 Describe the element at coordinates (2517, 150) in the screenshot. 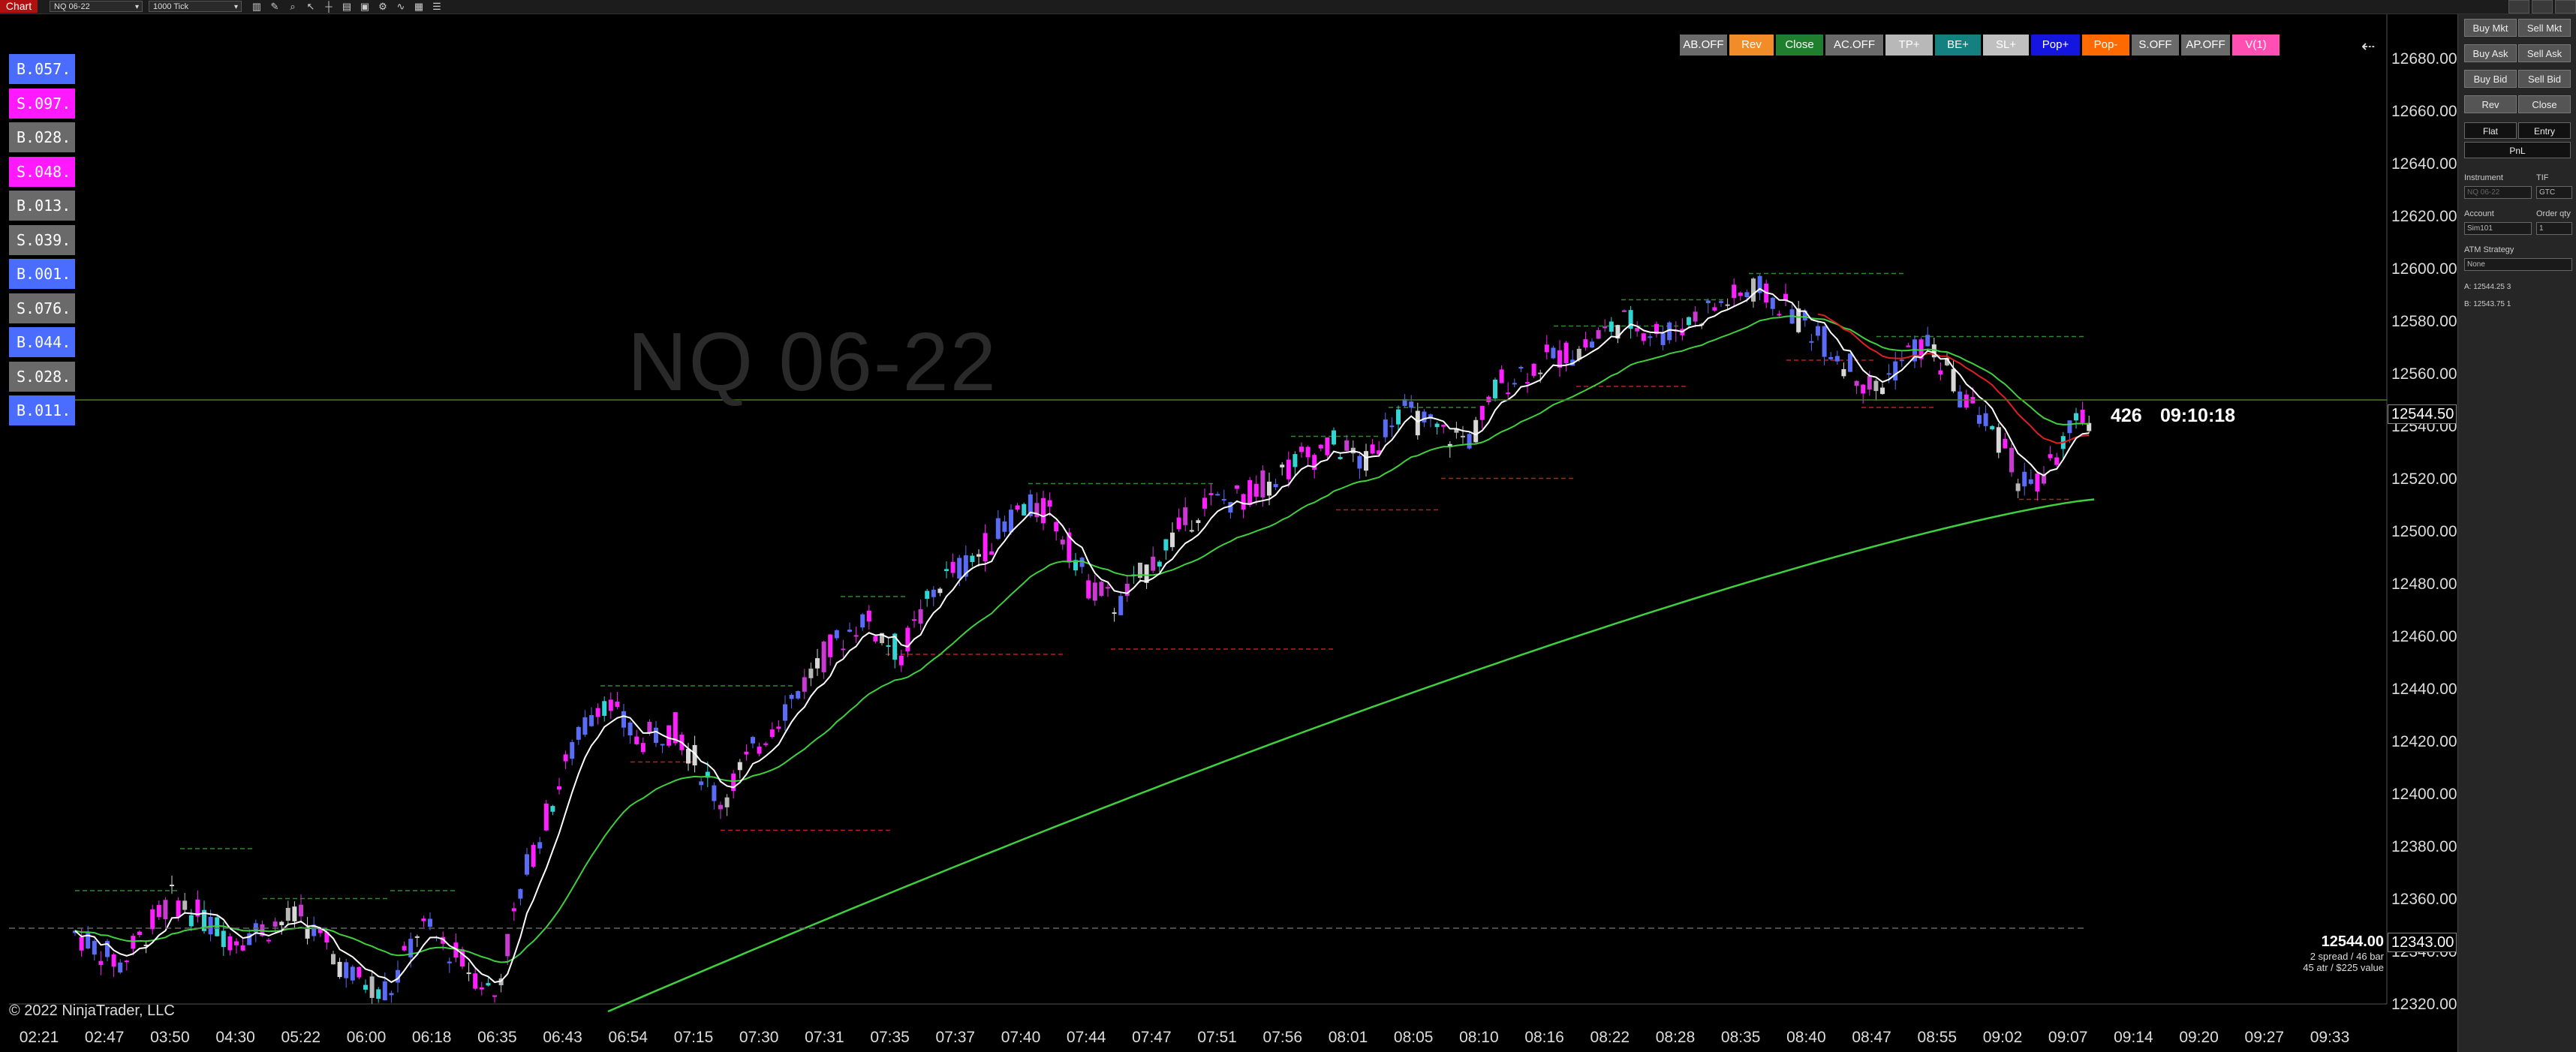

I see `pnl-display: PnL` at that location.